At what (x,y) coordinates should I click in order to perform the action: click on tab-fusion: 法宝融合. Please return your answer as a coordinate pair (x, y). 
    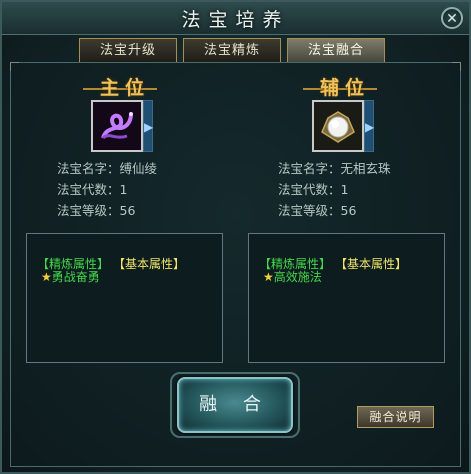
    Looking at the image, I should click on (336, 50).